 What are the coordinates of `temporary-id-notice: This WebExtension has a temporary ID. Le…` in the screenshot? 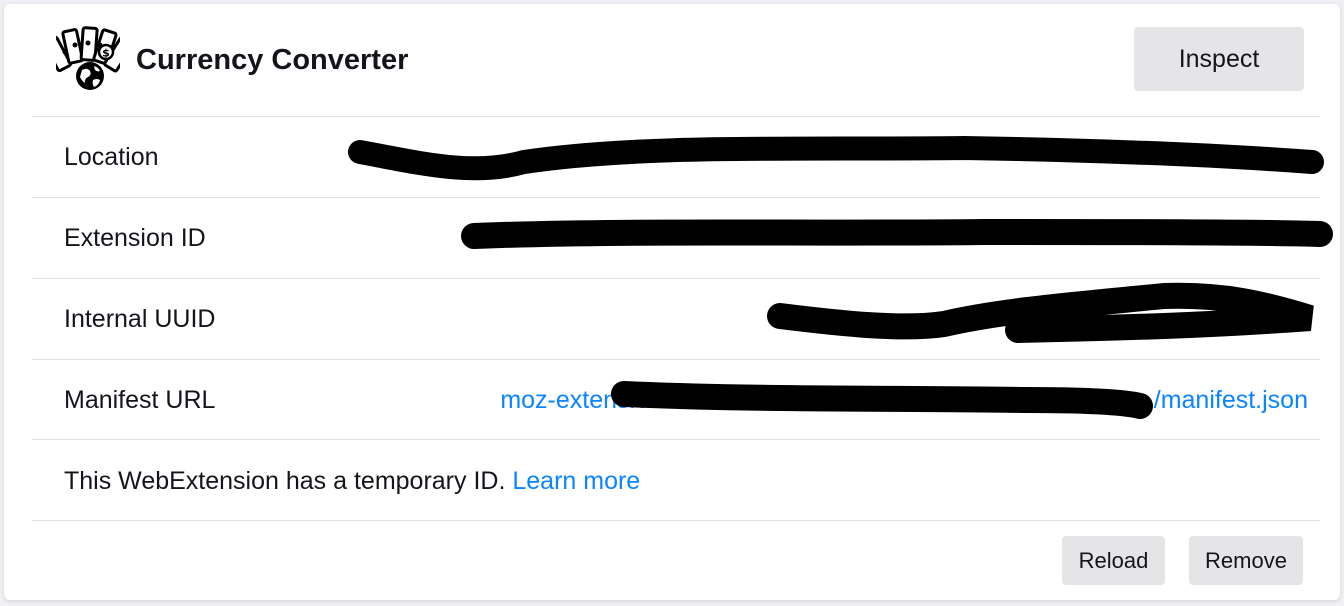 It's located at (352, 481).